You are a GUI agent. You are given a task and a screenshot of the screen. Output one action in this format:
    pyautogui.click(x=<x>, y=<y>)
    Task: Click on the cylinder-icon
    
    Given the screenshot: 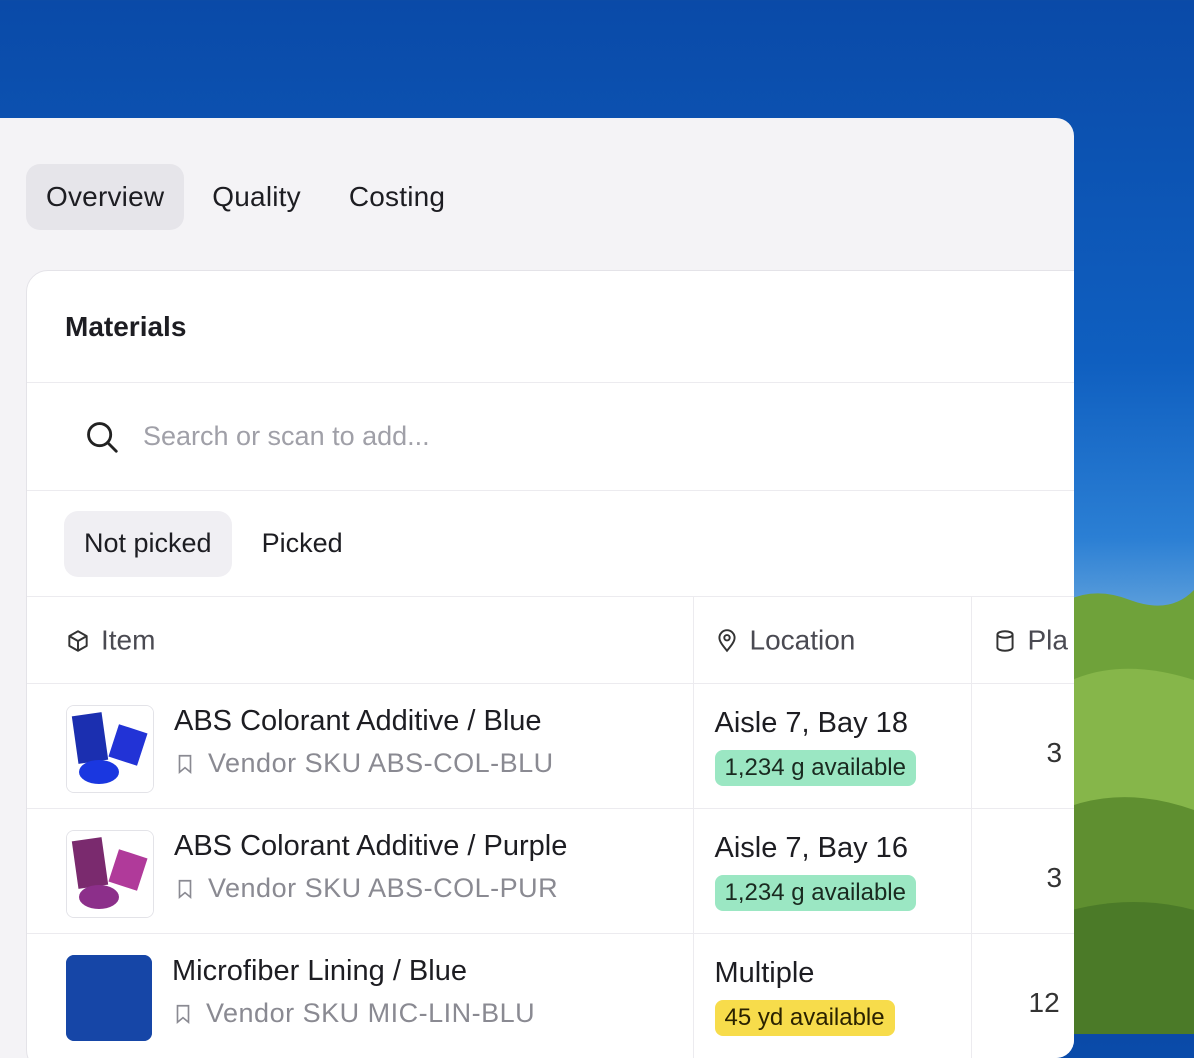 What is the action you would take?
    pyautogui.click(x=1005, y=641)
    